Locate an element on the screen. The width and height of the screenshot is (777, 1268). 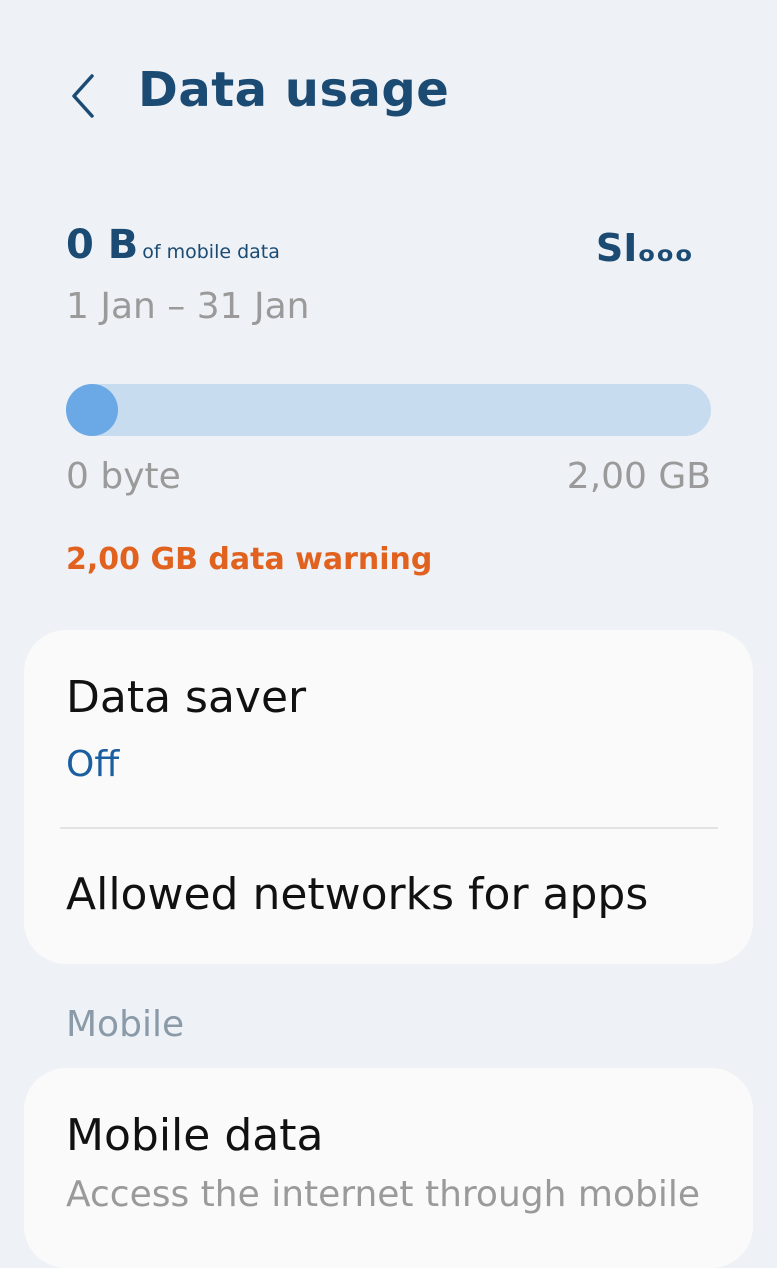
data-warning-label: 2,00 GB data warning is located at coordinates (249, 559).